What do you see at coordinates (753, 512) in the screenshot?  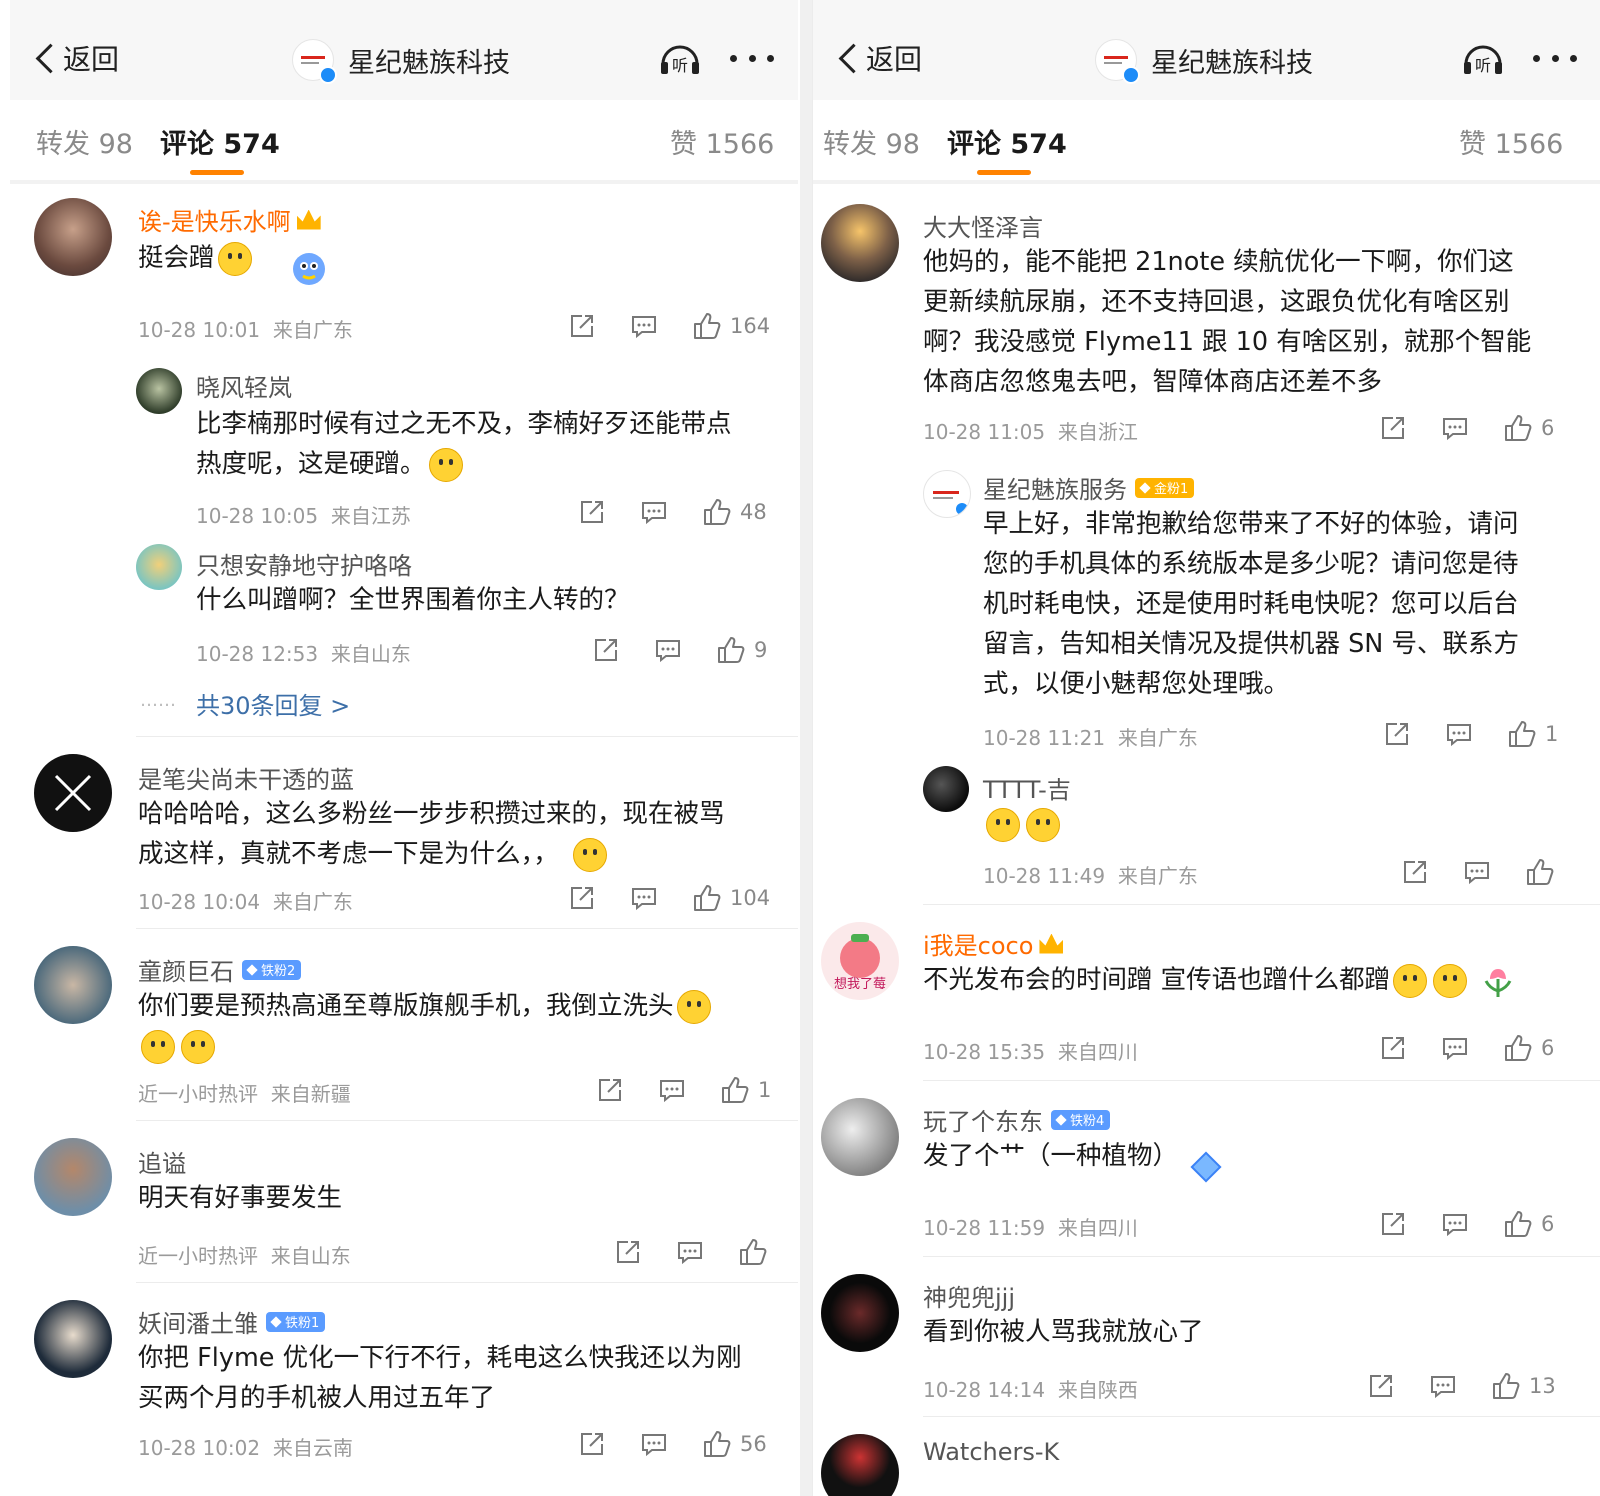 I see `like-count: 48` at bounding box center [753, 512].